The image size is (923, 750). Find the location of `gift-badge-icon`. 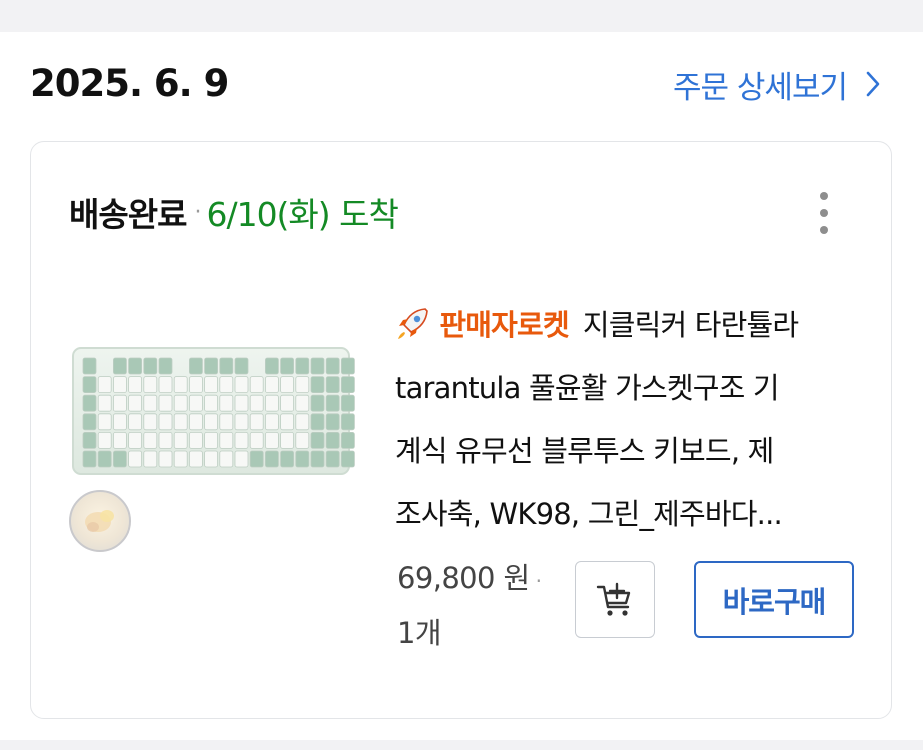

gift-badge-icon is located at coordinates (100, 521).